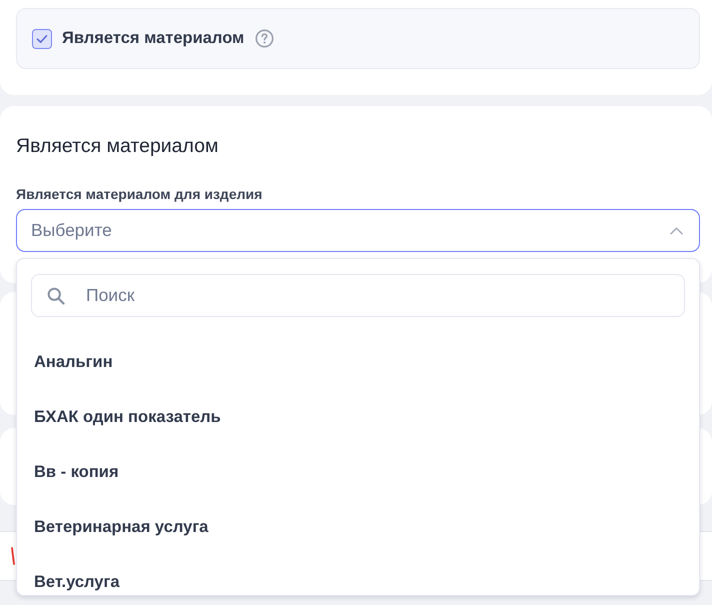  Describe the element at coordinates (13, 556) in the screenshot. I see `alert-mark-icon` at that location.